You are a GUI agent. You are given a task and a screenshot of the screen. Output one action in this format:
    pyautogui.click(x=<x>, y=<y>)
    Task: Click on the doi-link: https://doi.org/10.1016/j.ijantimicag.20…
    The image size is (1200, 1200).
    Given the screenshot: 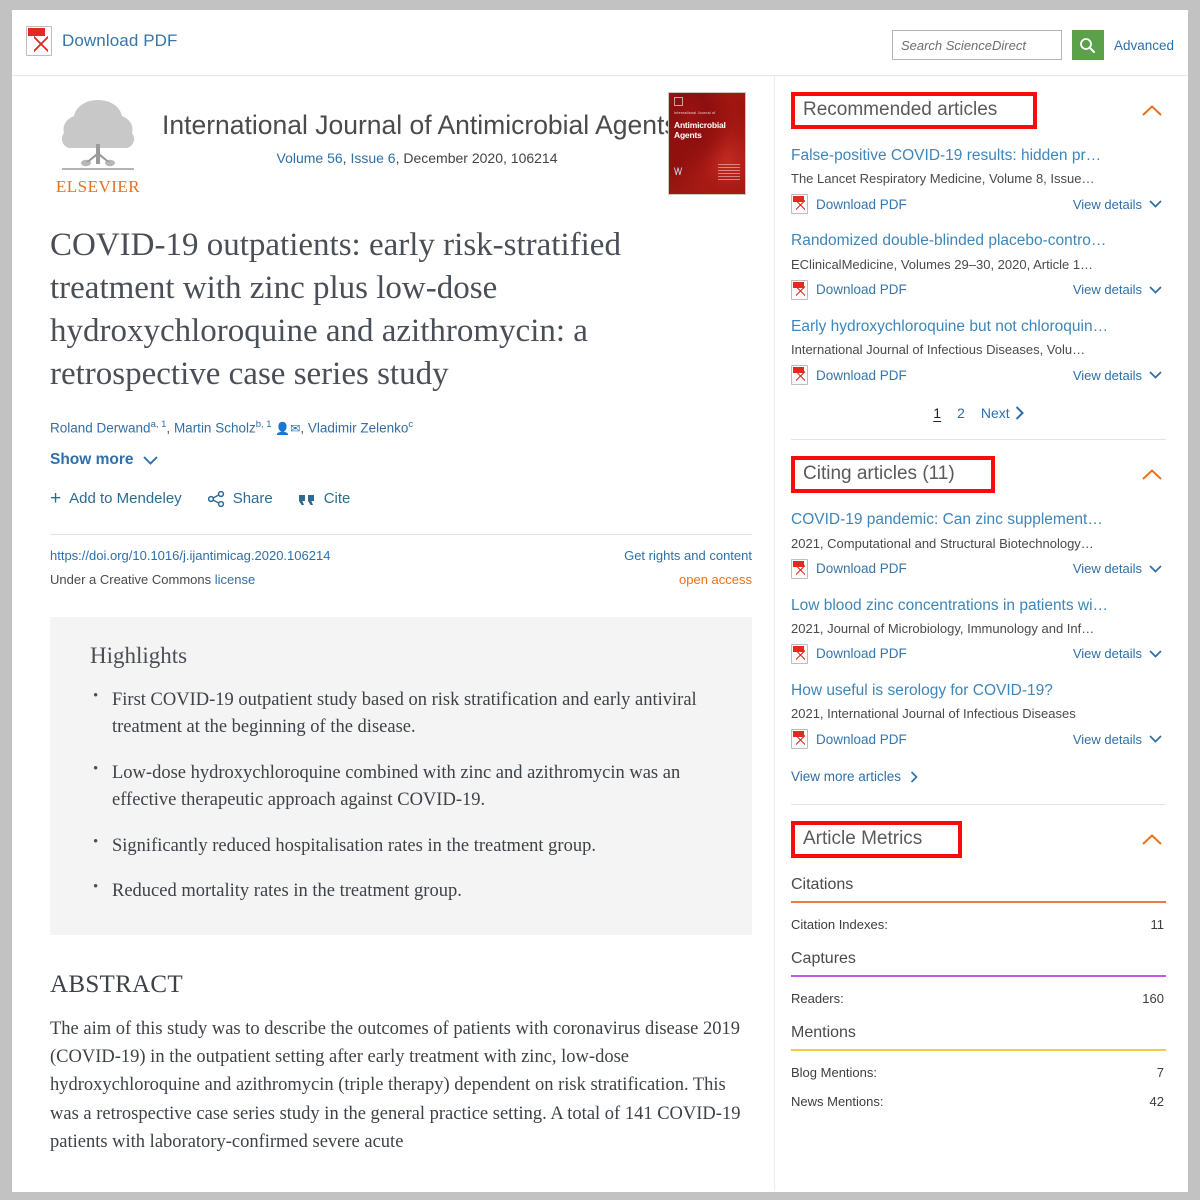 What is the action you would take?
    pyautogui.click(x=190, y=555)
    